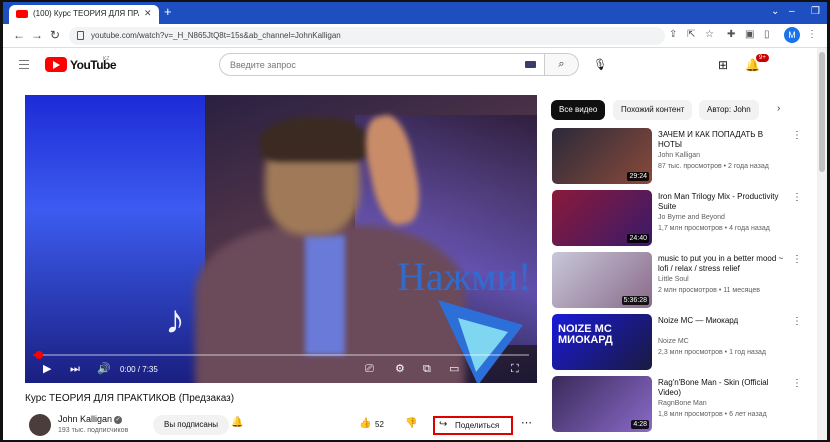 The image size is (830, 442). I want to click on chevron-down-icon: ⌄, so click(775, 11).